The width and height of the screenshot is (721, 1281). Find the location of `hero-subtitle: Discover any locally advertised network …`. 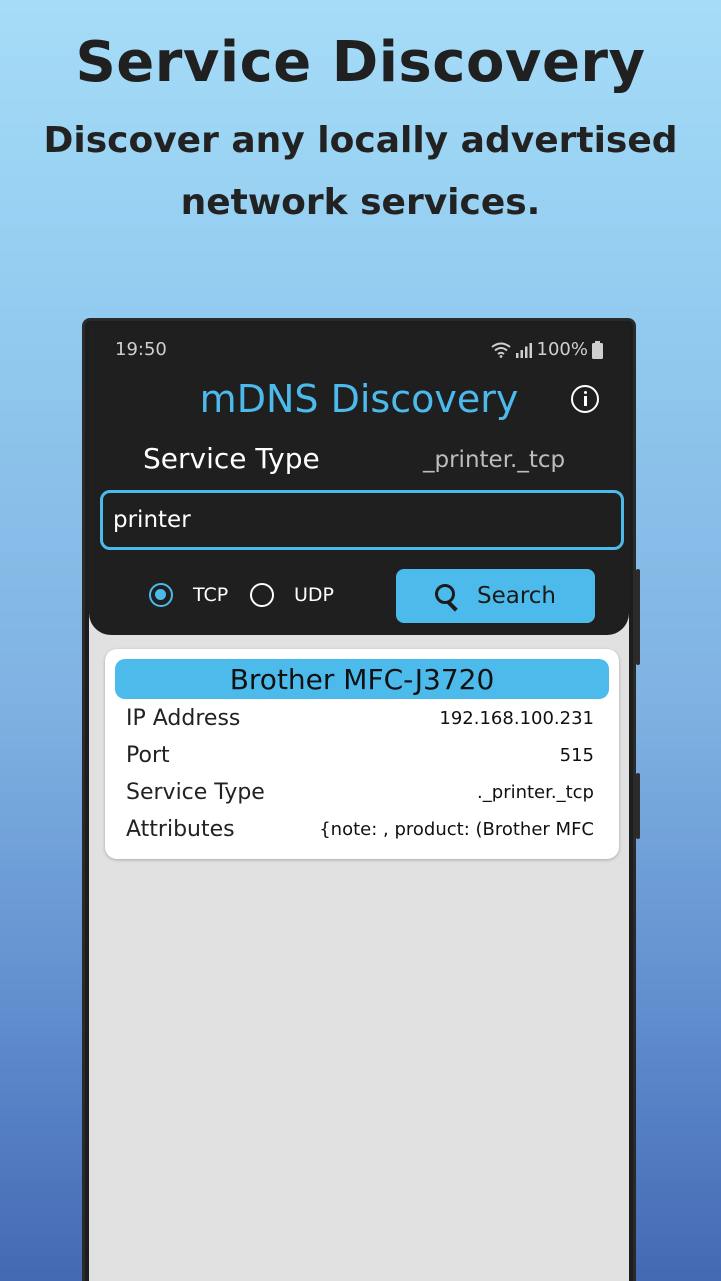

hero-subtitle: Discover any locally advertised network … is located at coordinates (360, 171).